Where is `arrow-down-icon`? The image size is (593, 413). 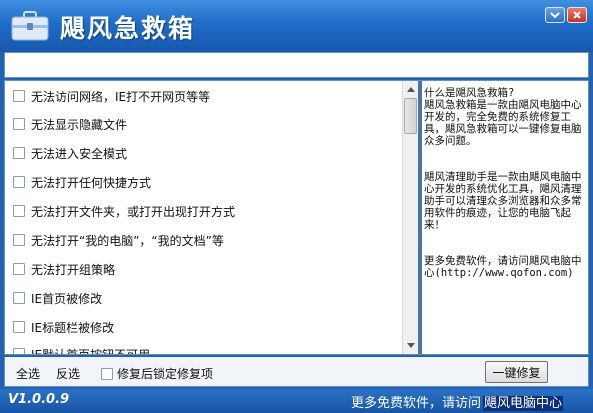 arrow-down-icon is located at coordinates (410, 345).